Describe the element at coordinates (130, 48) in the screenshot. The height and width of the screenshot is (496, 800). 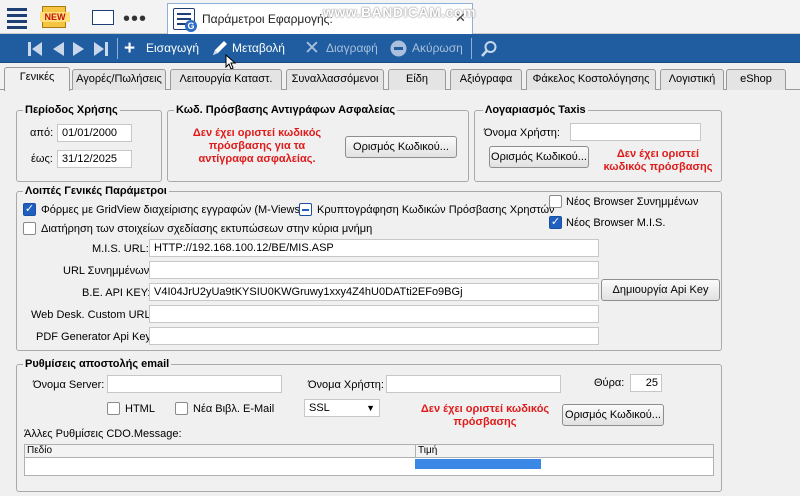
I see `plus-icon: +` at that location.